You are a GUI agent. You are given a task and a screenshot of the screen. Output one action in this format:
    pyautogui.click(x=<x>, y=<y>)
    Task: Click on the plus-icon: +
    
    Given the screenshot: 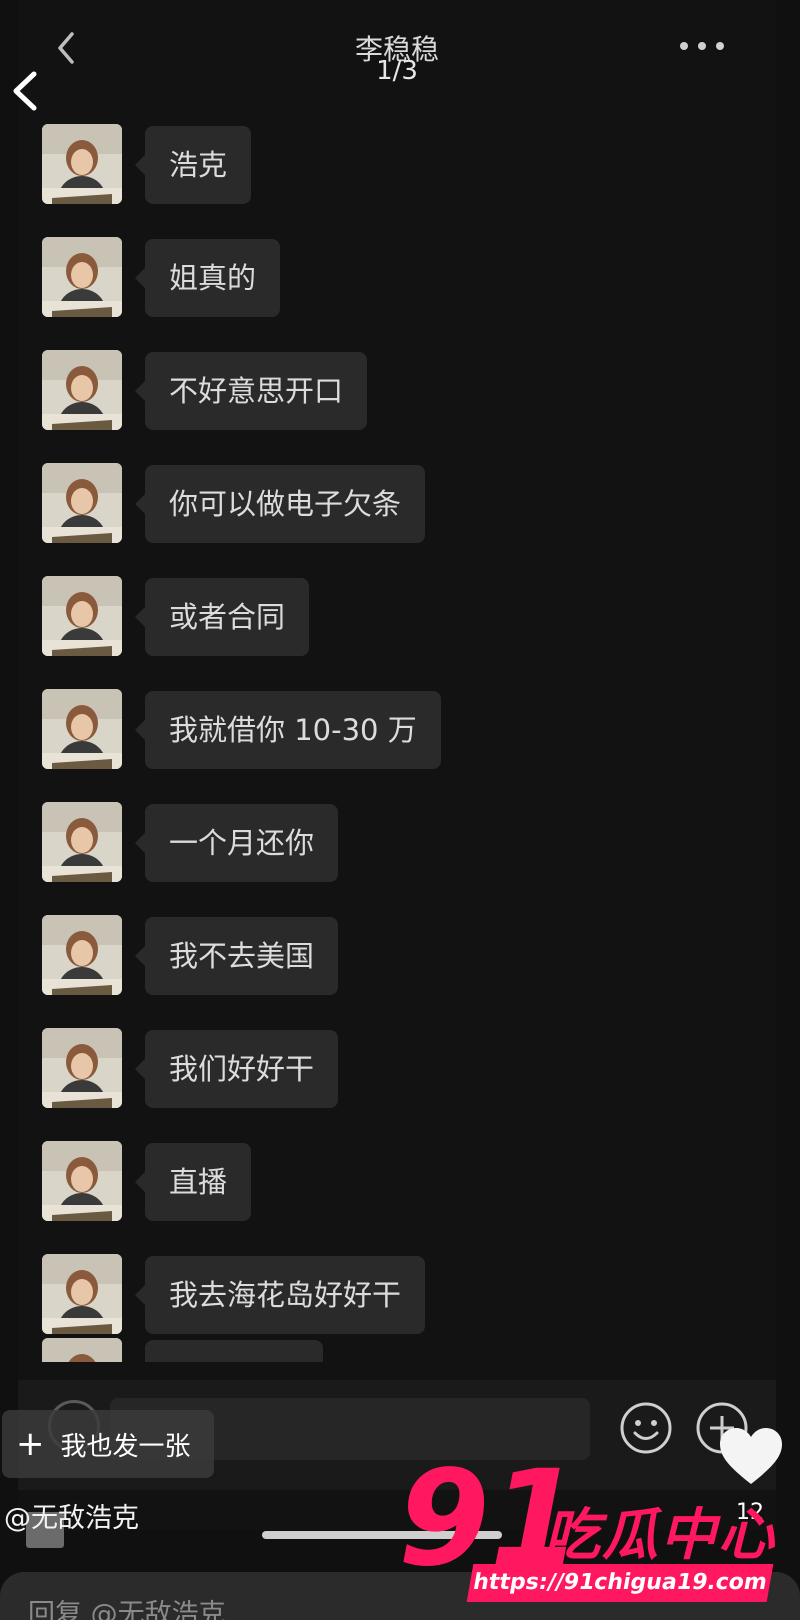 What is the action you would take?
    pyautogui.click(x=30, y=1444)
    